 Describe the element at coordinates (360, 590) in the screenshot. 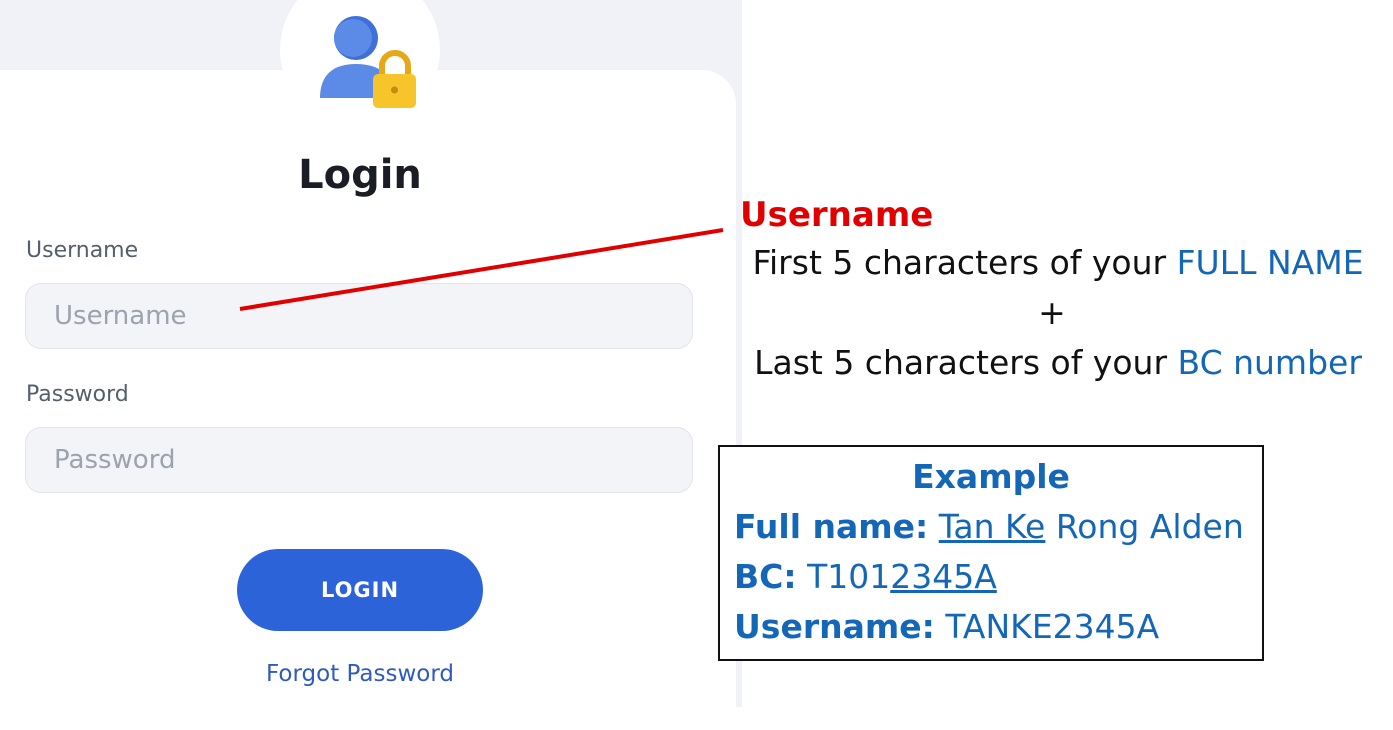

I see `login-button: LOGIN` at that location.